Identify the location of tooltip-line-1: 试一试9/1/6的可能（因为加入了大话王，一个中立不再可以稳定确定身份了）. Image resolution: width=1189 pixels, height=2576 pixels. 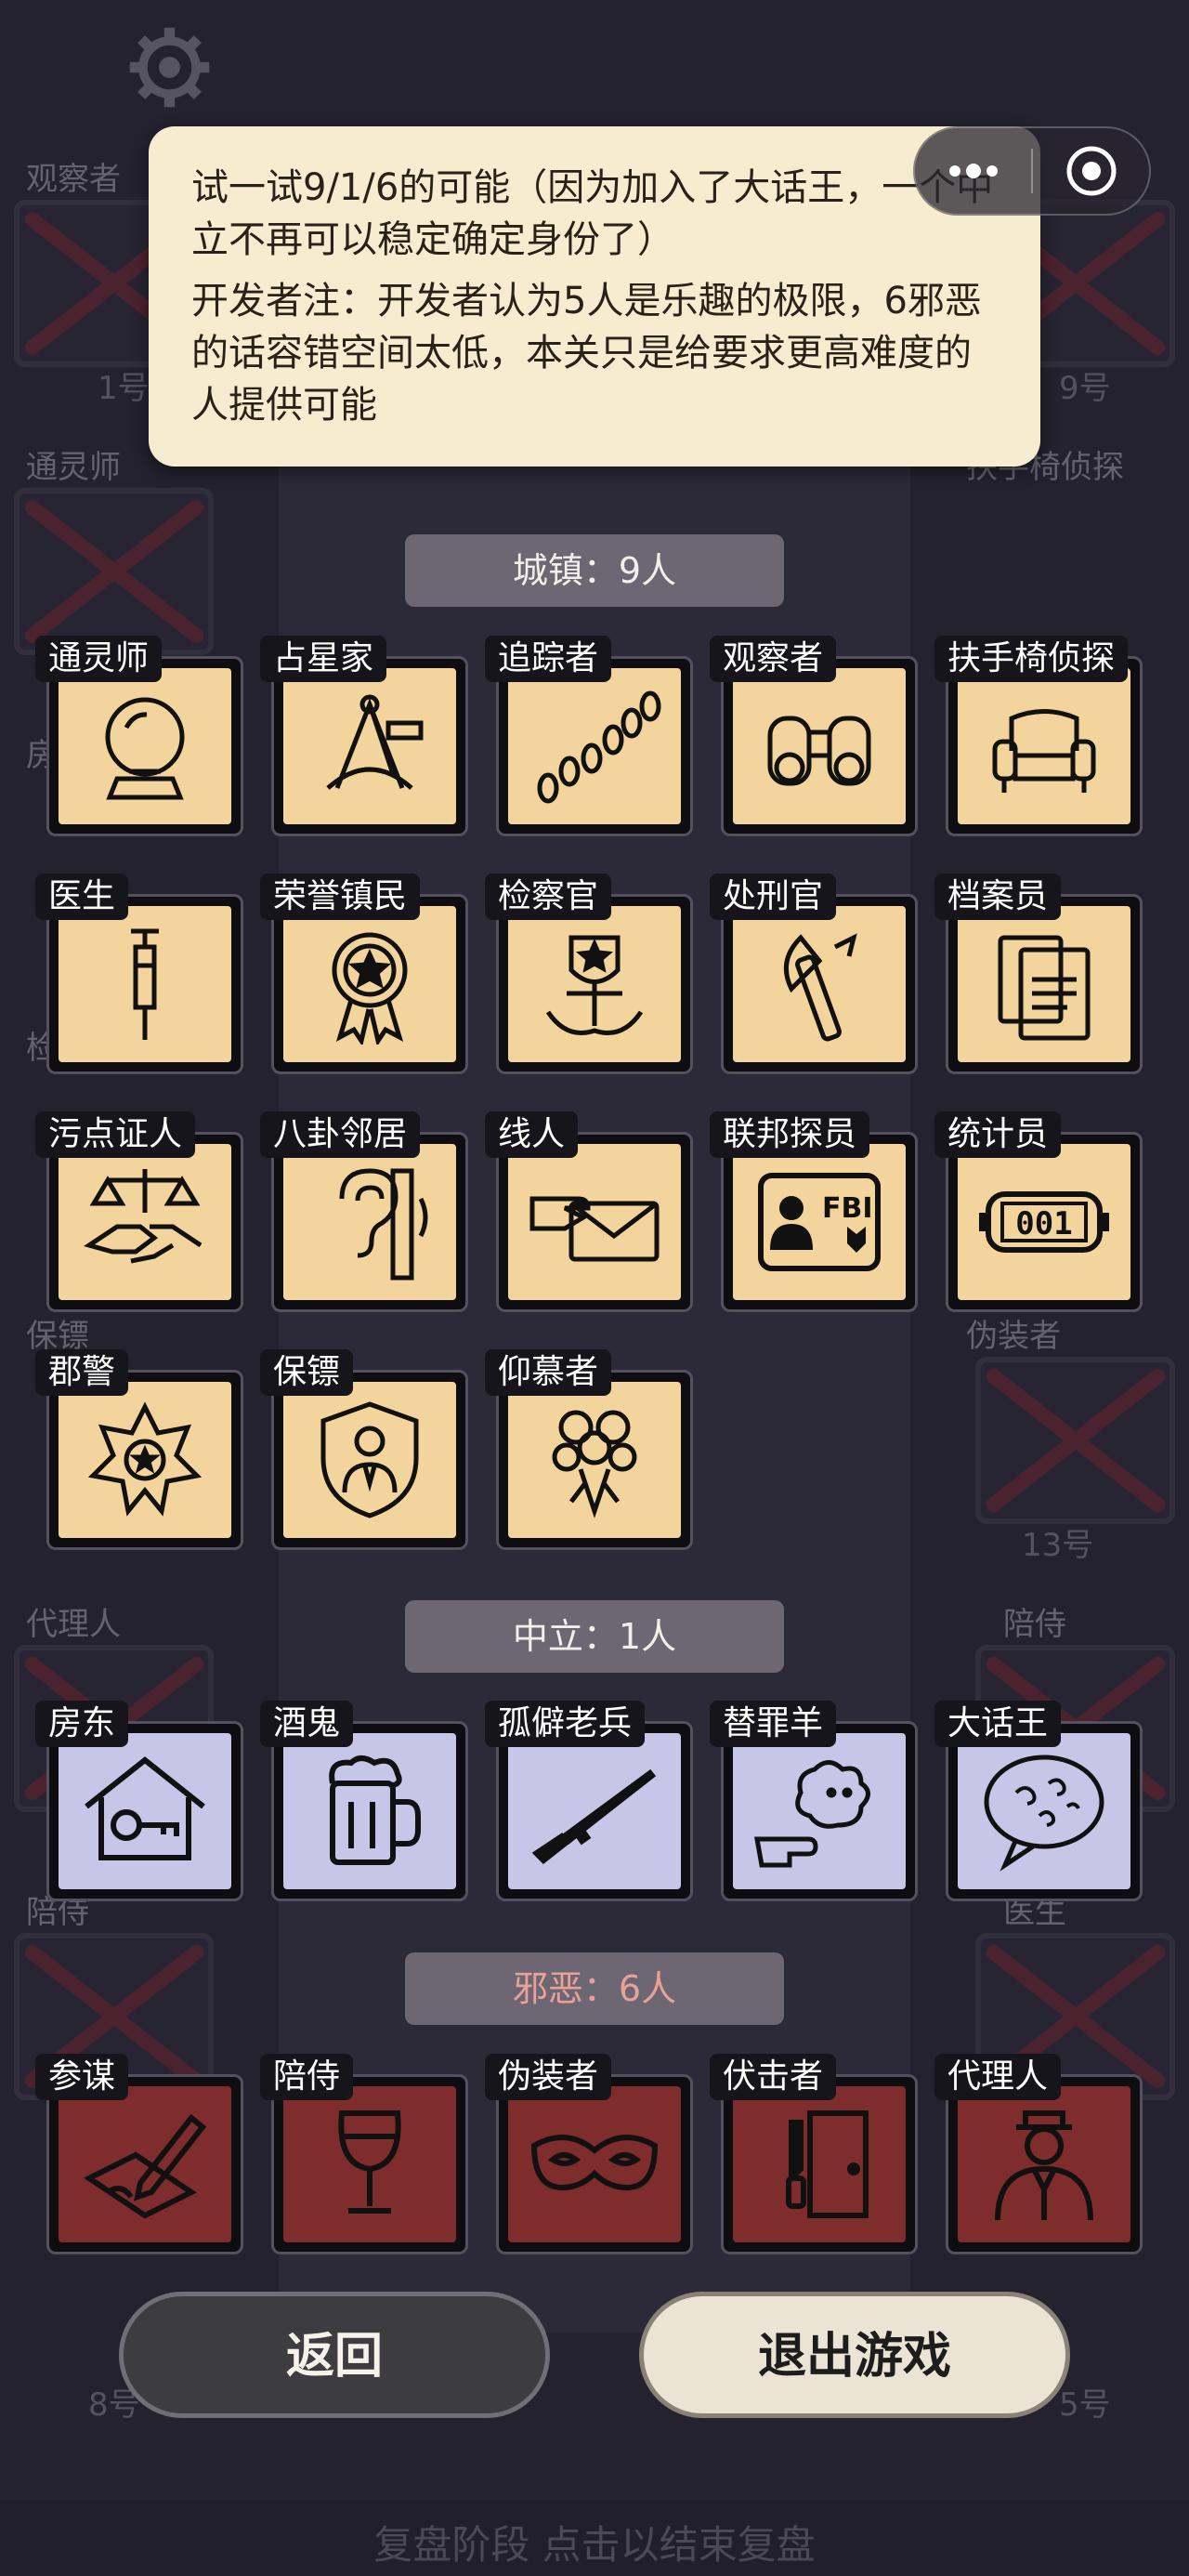
(593, 213).